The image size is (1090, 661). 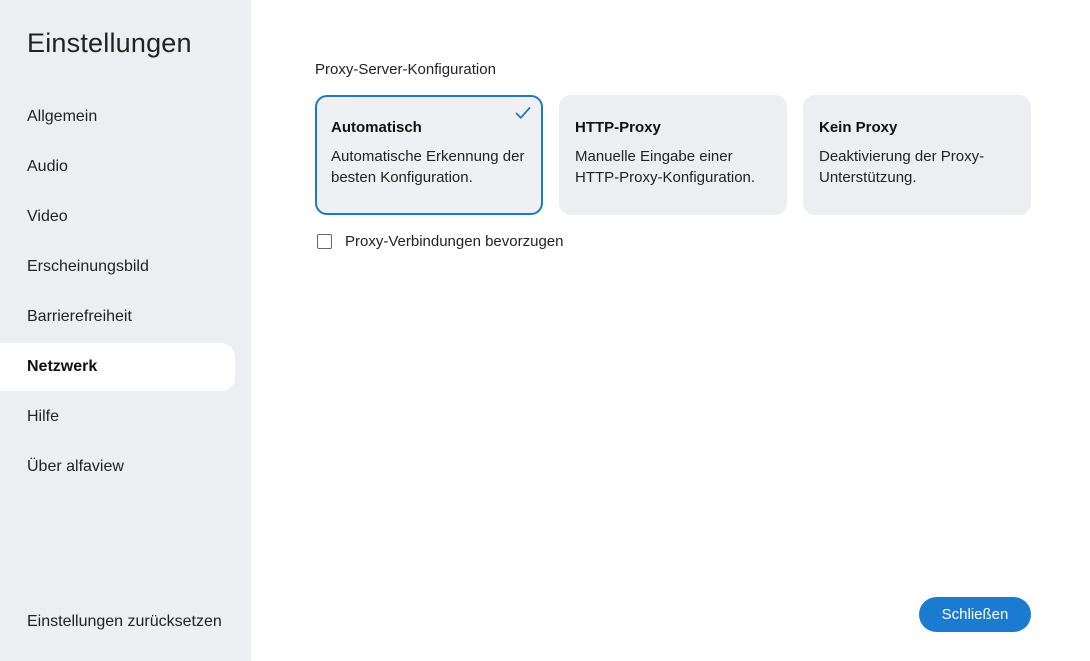 What do you see at coordinates (117, 317) in the screenshot?
I see `sidebar-item-barrierefreiheit: Barrierefreiheit` at bounding box center [117, 317].